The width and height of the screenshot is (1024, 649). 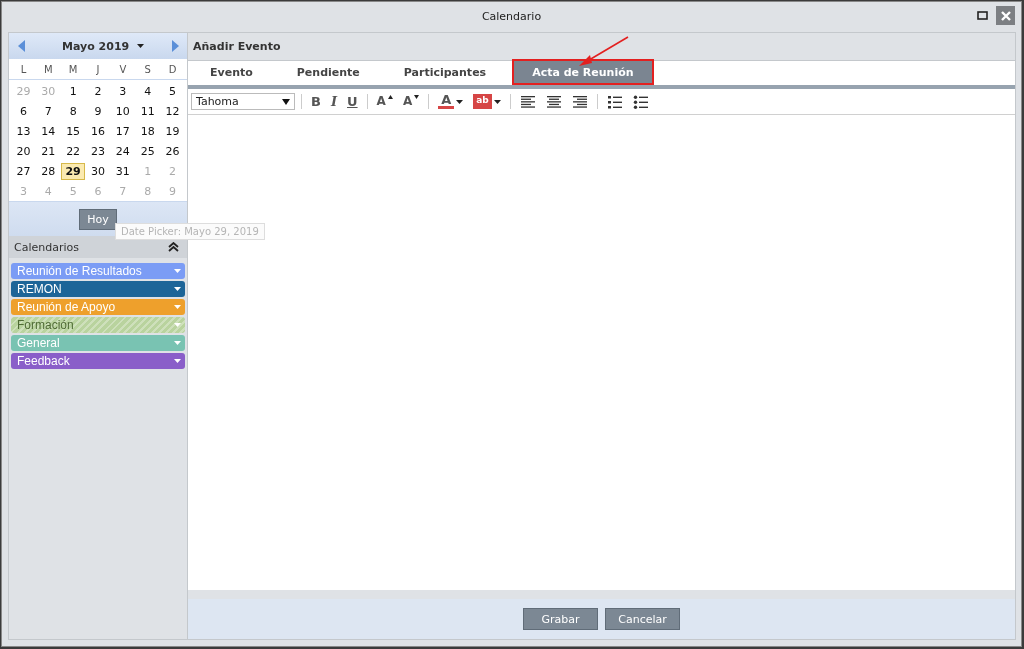 I want to click on calendar-day: 14, so click(x=48, y=131).